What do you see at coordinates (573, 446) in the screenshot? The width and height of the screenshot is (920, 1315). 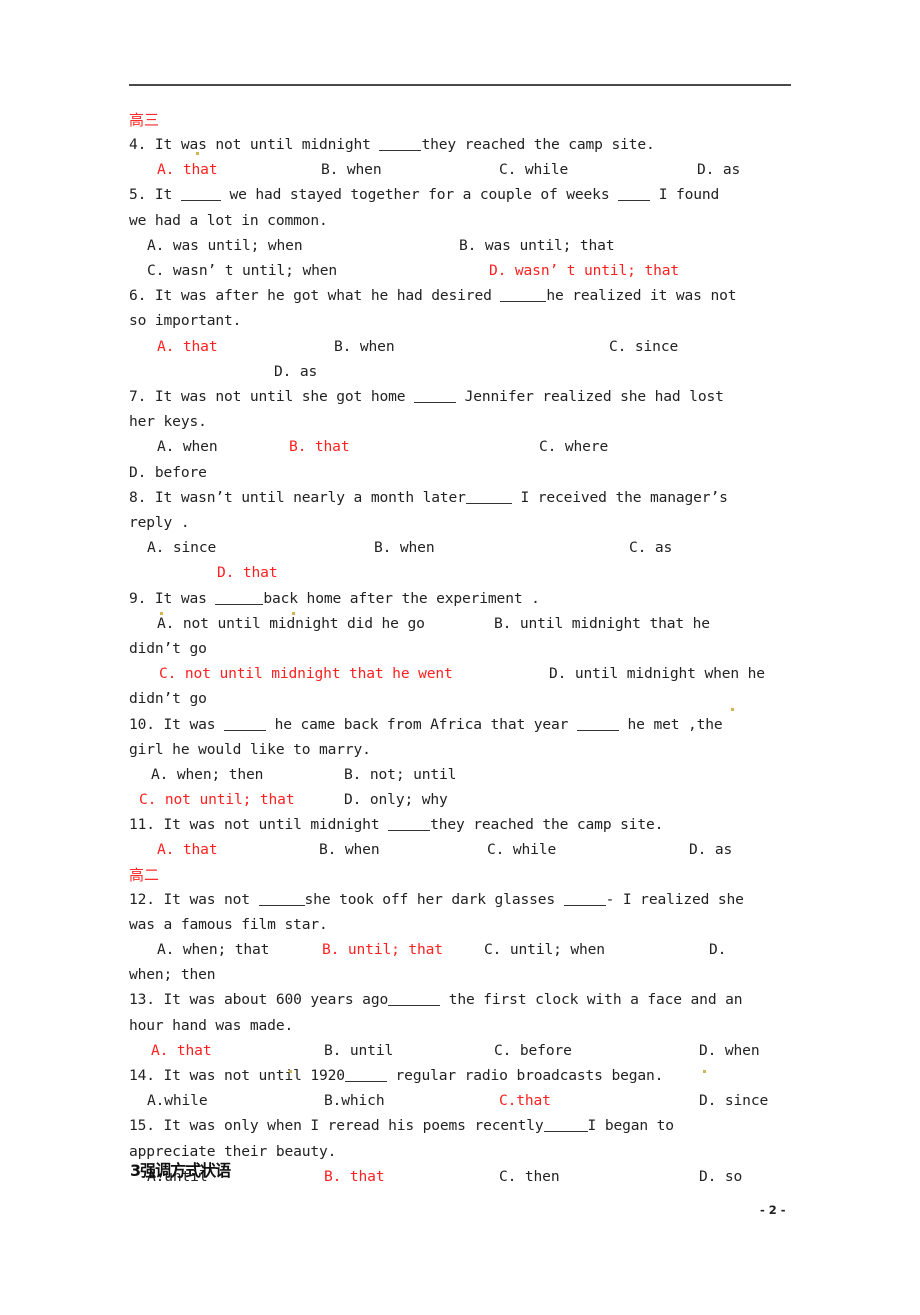 I see `q7-option-c: C. where` at bounding box center [573, 446].